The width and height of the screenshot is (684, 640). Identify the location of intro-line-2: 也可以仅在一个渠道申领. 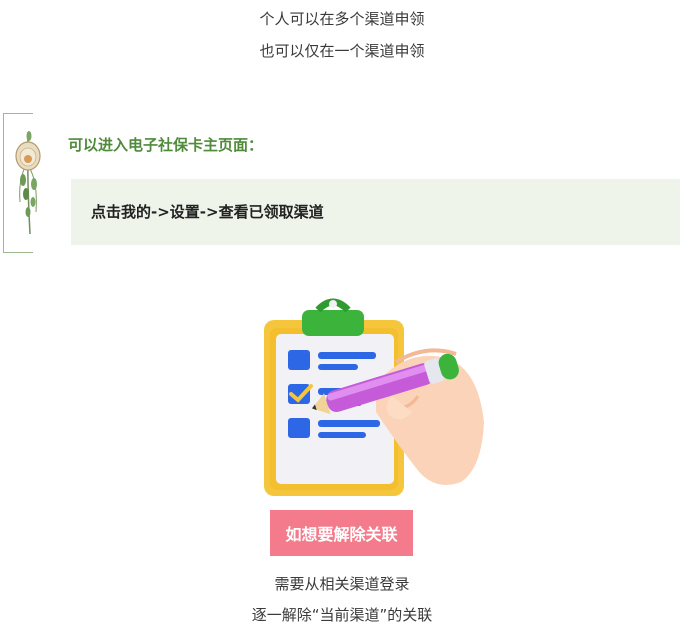
(342, 51).